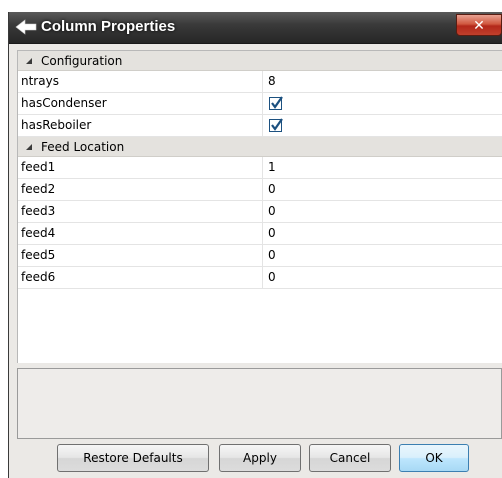 This screenshot has width=502, height=478. Describe the element at coordinates (82, 60) in the screenshot. I see `group-label: Configuration` at that location.